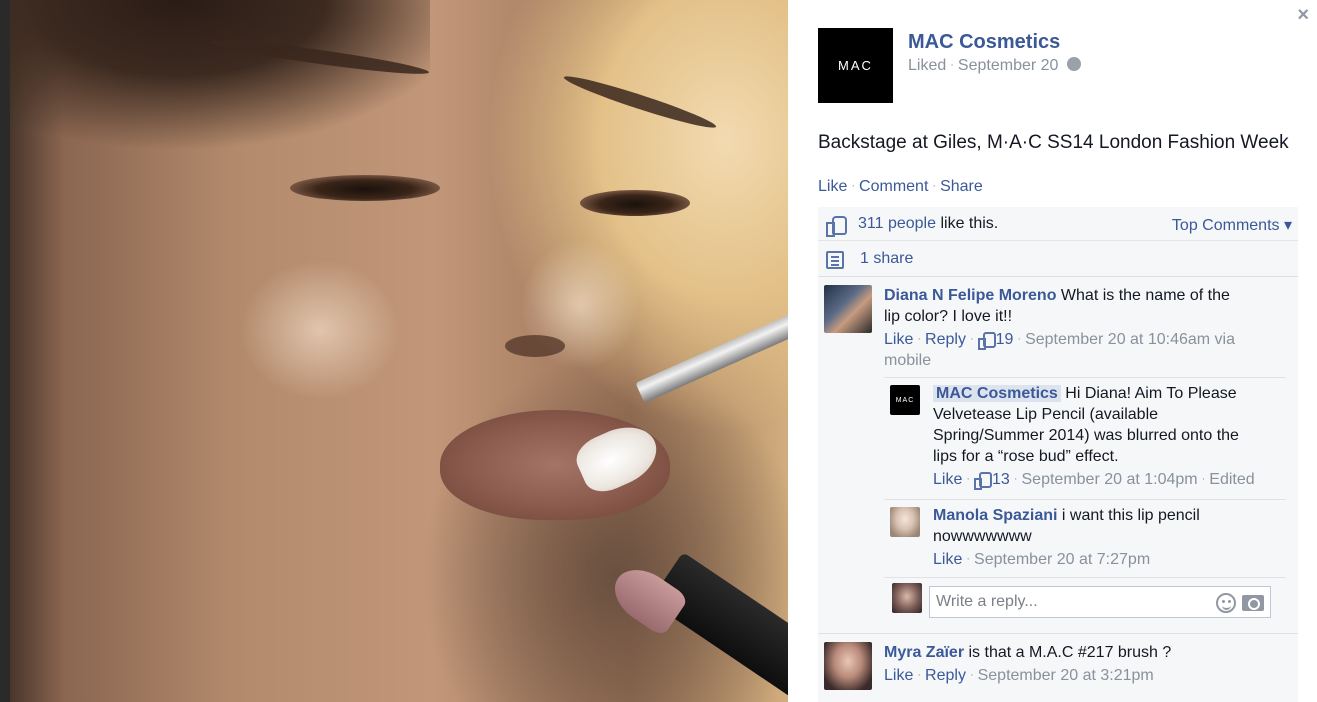  I want to click on page-meta: Liked · September 20, so click(994, 66).